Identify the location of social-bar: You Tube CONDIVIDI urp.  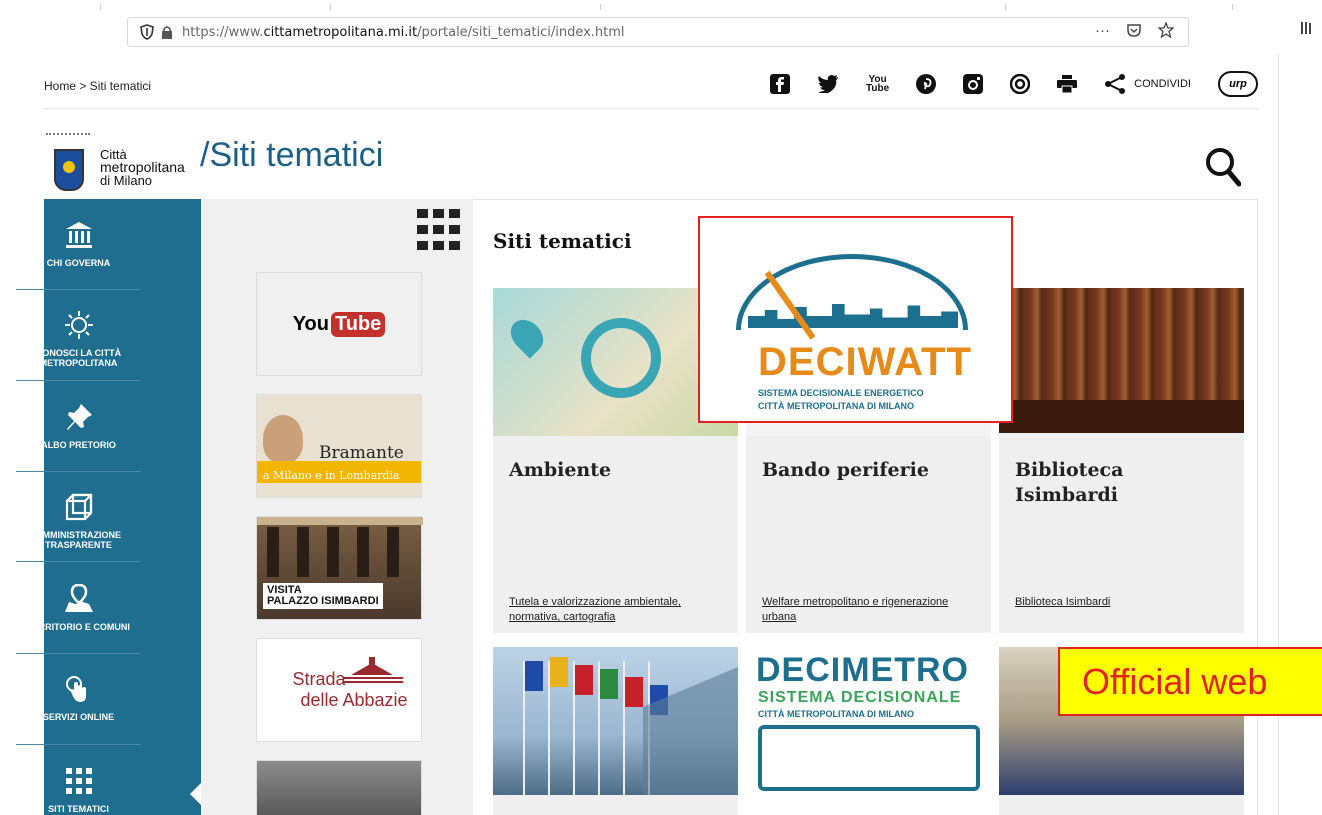
(1014, 84).